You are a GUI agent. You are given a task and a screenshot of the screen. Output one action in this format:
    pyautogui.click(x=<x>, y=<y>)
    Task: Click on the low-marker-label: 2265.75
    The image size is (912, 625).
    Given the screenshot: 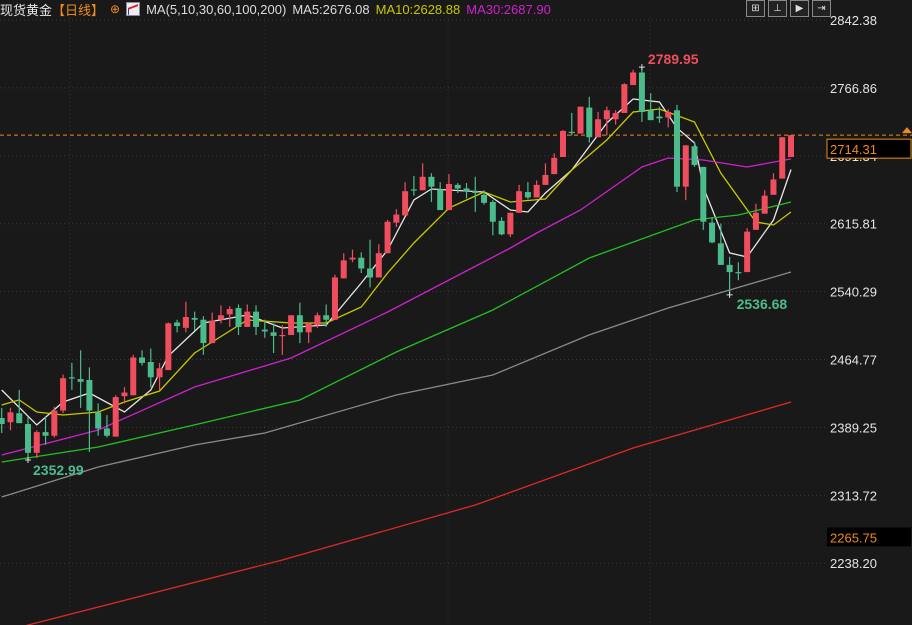 What is the action you would take?
    pyautogui.click(x=853, y=537)
    